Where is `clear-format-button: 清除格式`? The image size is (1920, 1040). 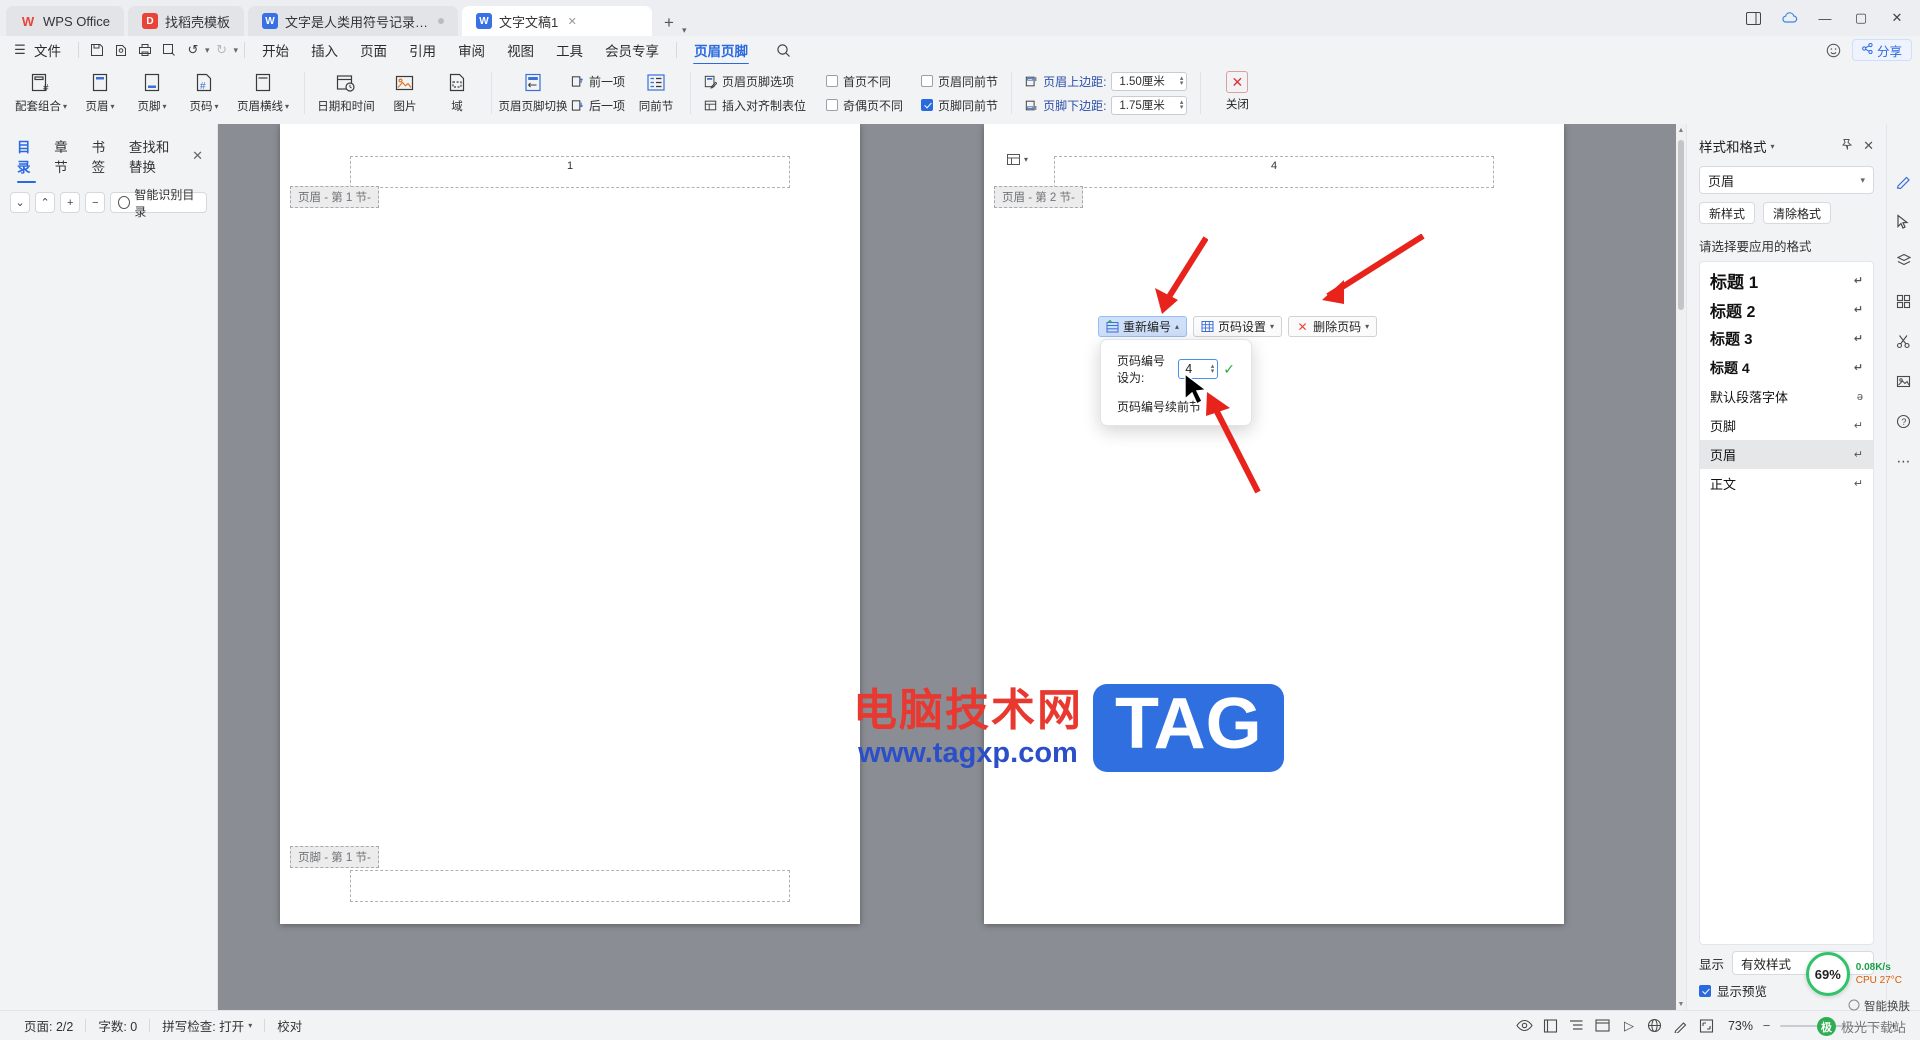
clear-format-button: 清除格式 is located at coordinates (1797, 213).